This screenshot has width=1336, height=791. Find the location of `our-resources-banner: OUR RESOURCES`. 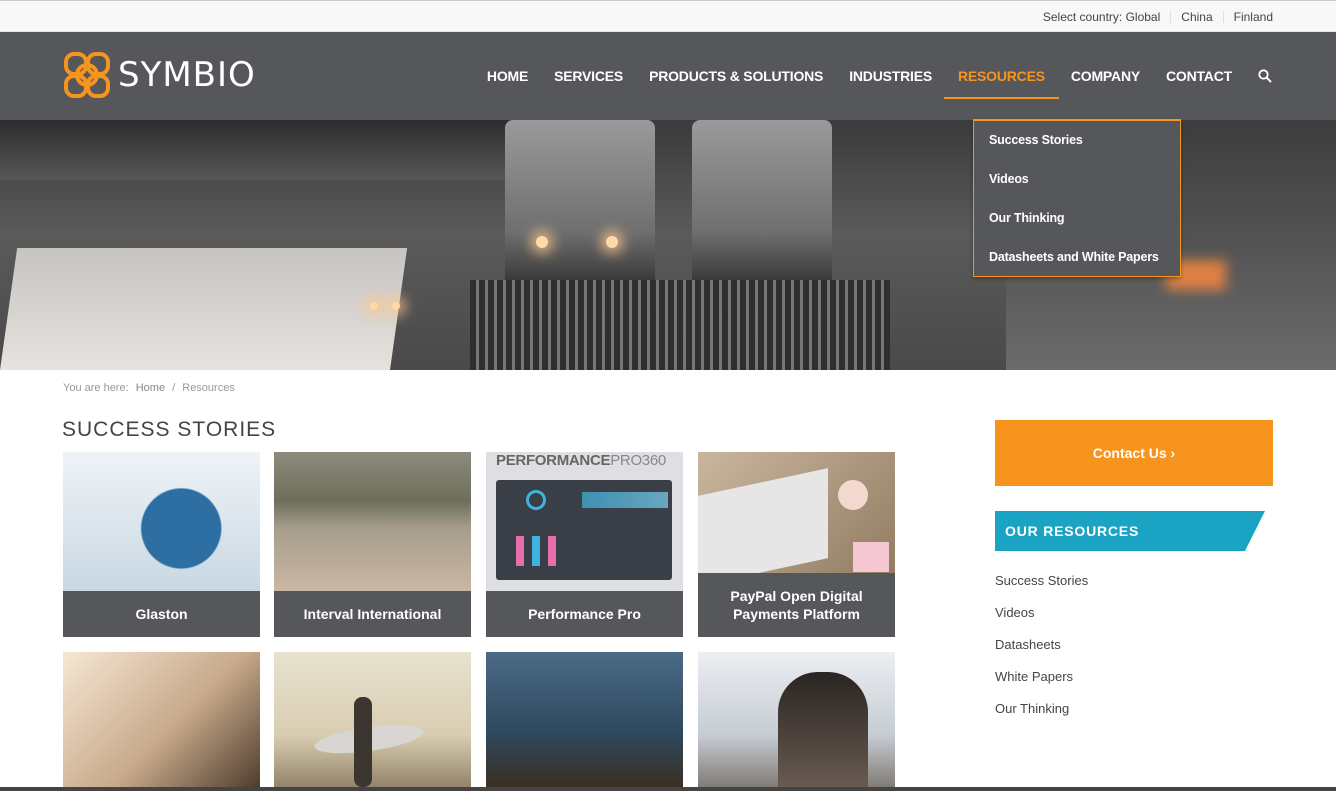

our-resources-banner: OUR RESOURCES is located at coordinates (1130, 531).